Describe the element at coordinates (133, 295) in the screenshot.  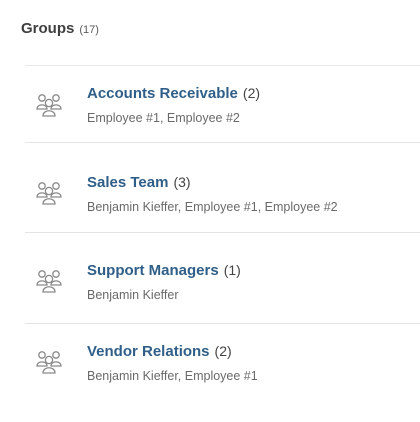
I see `group-members: Benjamin Kieffer` at that location.